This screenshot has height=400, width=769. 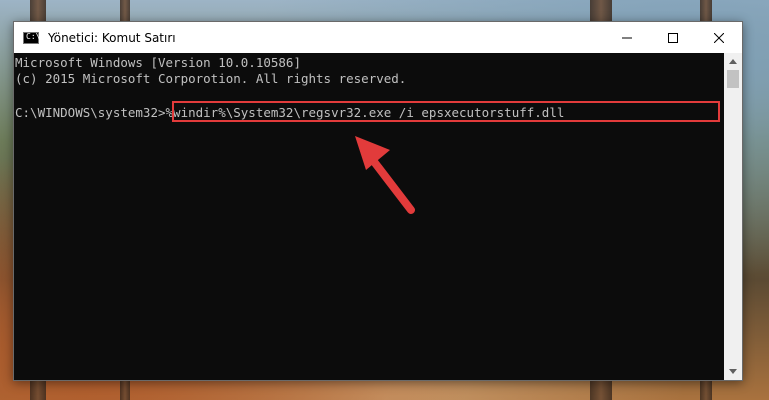 I want to click on maximize-button, so click(x=673, y=37).